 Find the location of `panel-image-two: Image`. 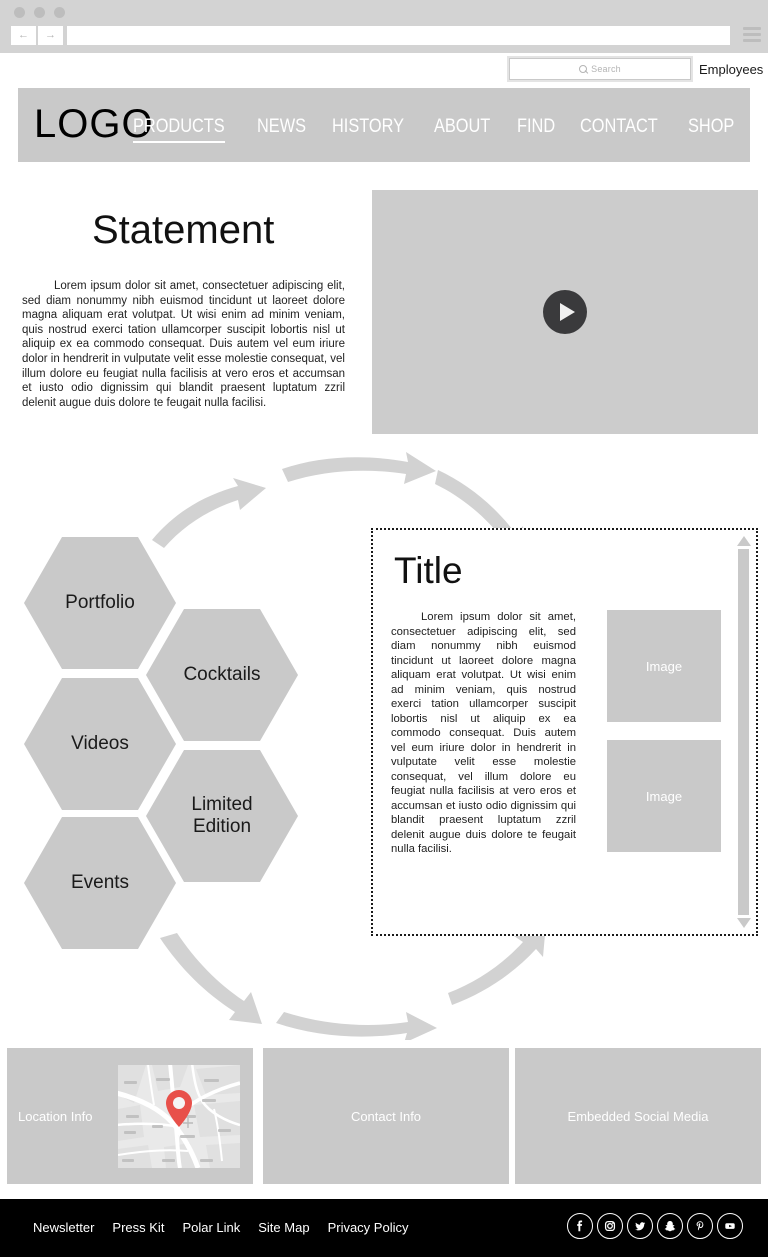

panel-image-two: Image is located at coordinates (664, 796).